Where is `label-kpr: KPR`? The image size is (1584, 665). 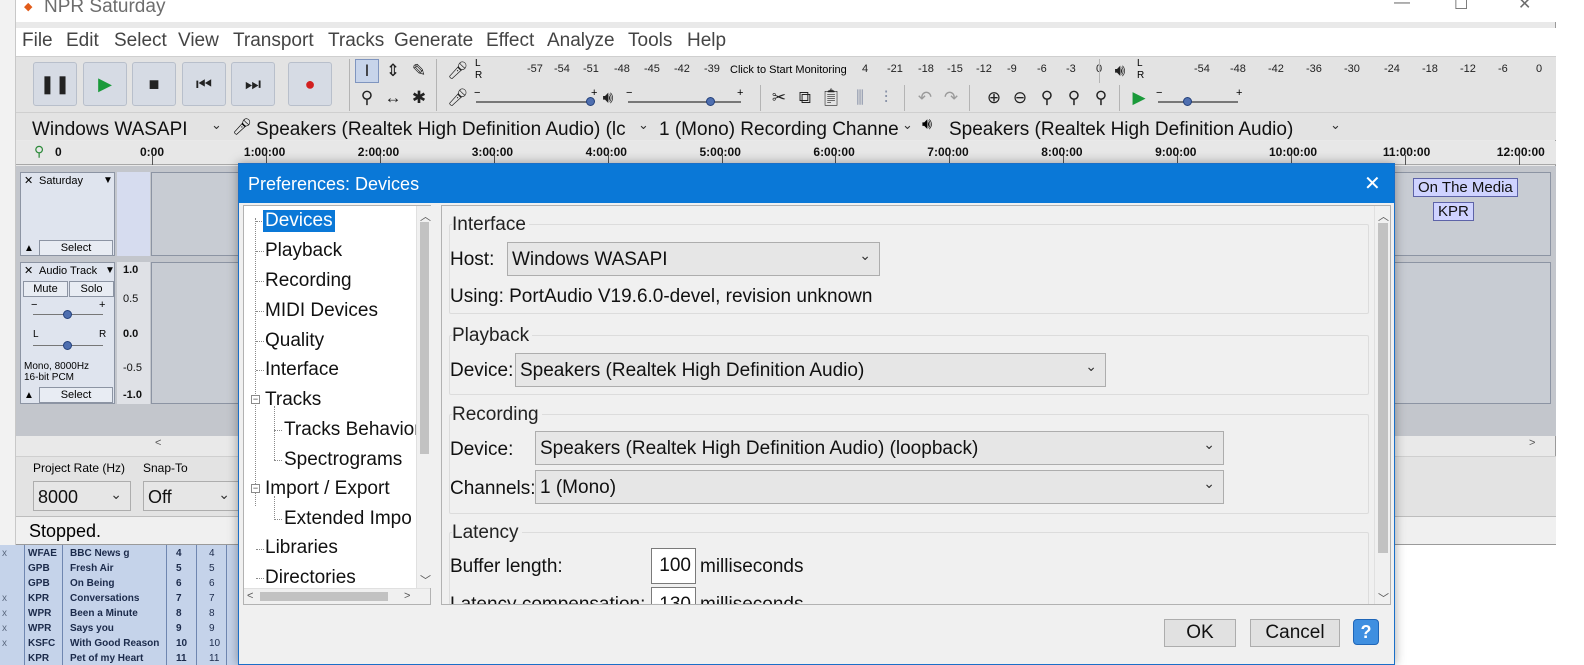 label-kpr: KPR is located at coordinates (1453, 211).